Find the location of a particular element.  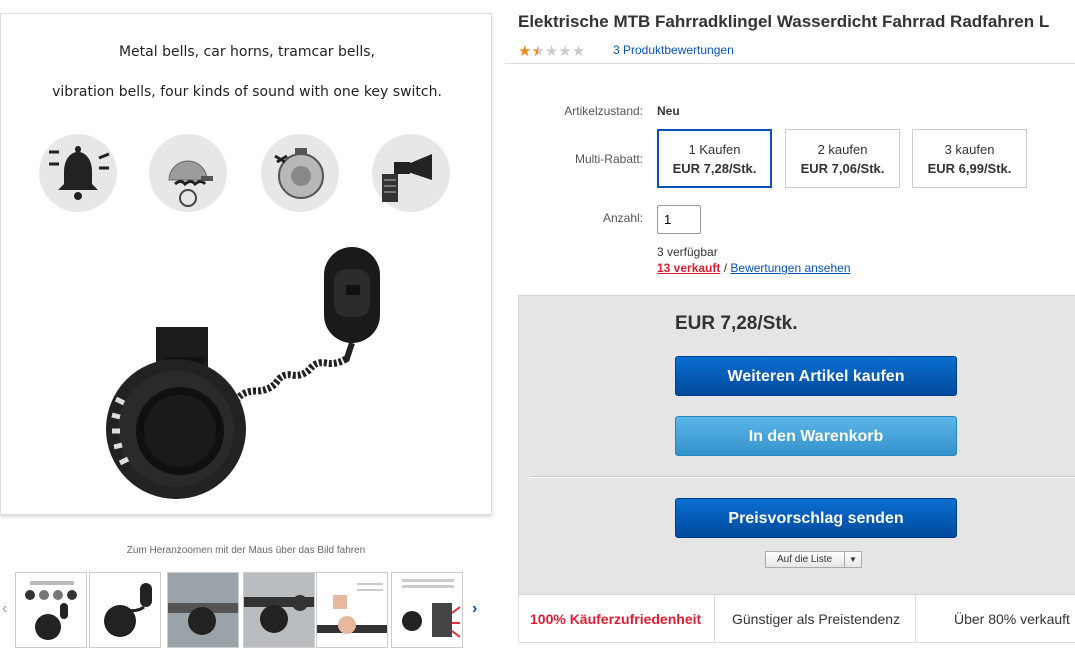

buybox-divider is located at coordinates (802, 477).